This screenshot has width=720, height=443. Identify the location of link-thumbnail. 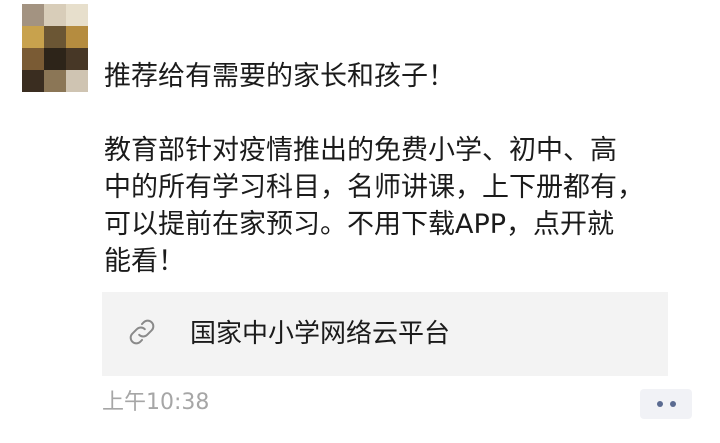
(142, 334).